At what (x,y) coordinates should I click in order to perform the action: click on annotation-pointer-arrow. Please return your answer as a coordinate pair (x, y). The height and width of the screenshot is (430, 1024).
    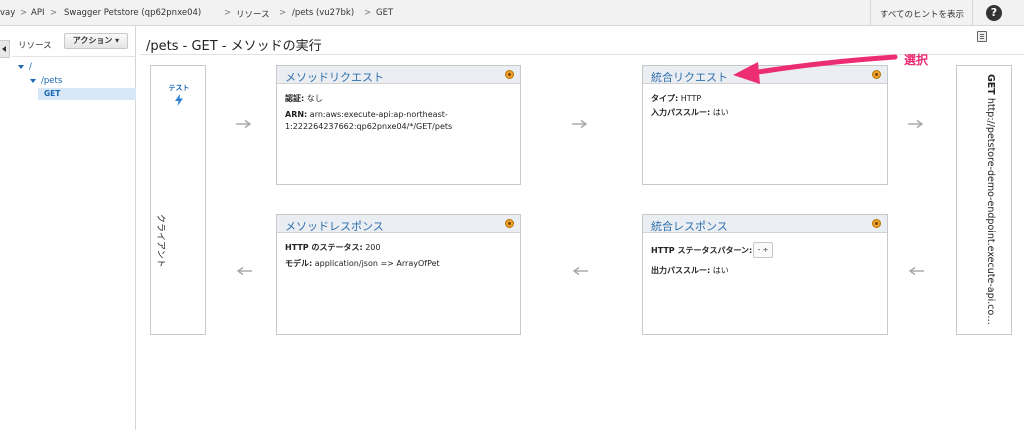
    Looking at the image, I should click on (815, 69).